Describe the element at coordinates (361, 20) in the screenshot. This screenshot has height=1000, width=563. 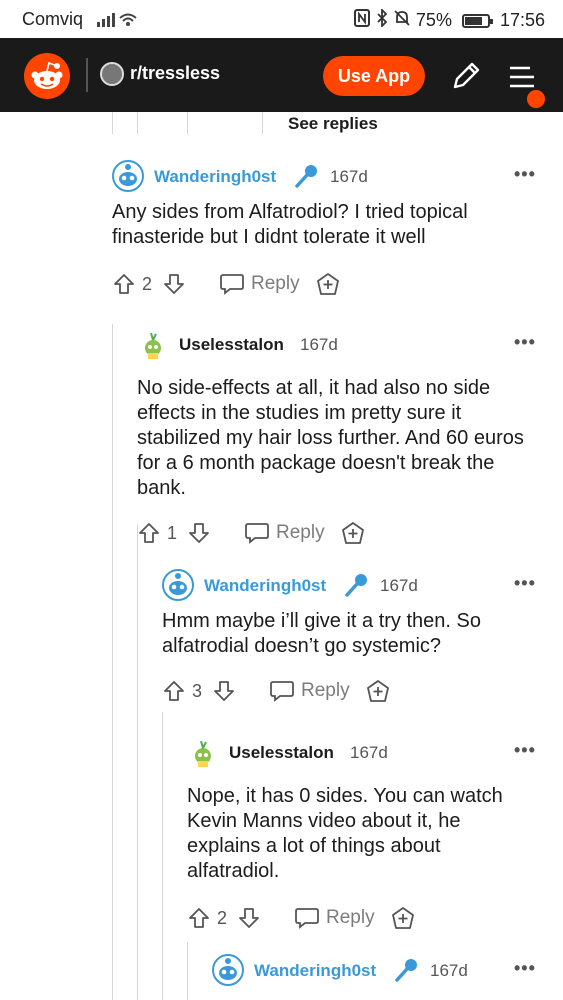
I see `nfc-icon` at that location.